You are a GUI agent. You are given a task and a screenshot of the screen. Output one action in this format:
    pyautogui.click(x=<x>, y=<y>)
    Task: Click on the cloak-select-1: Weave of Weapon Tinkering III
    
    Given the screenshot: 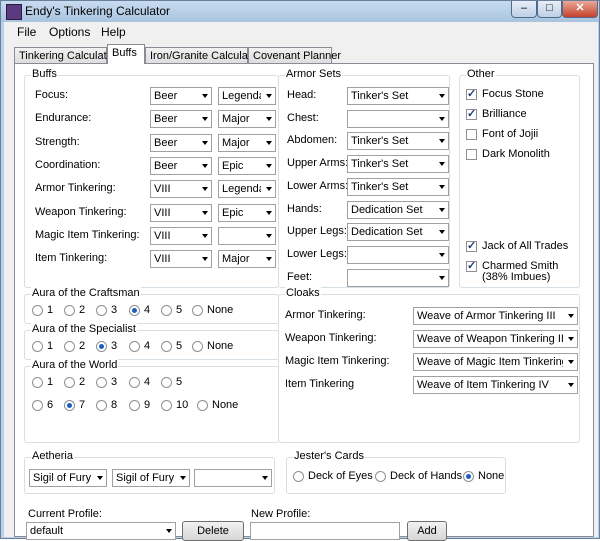 What is the action you would take?
    pyautogui.click(x=495, y=339)
    